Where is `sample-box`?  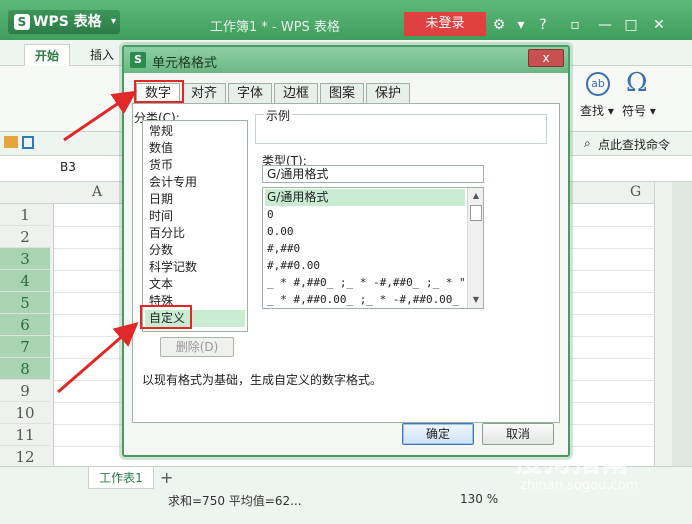
sample-box is located at coordinates (401, 129).